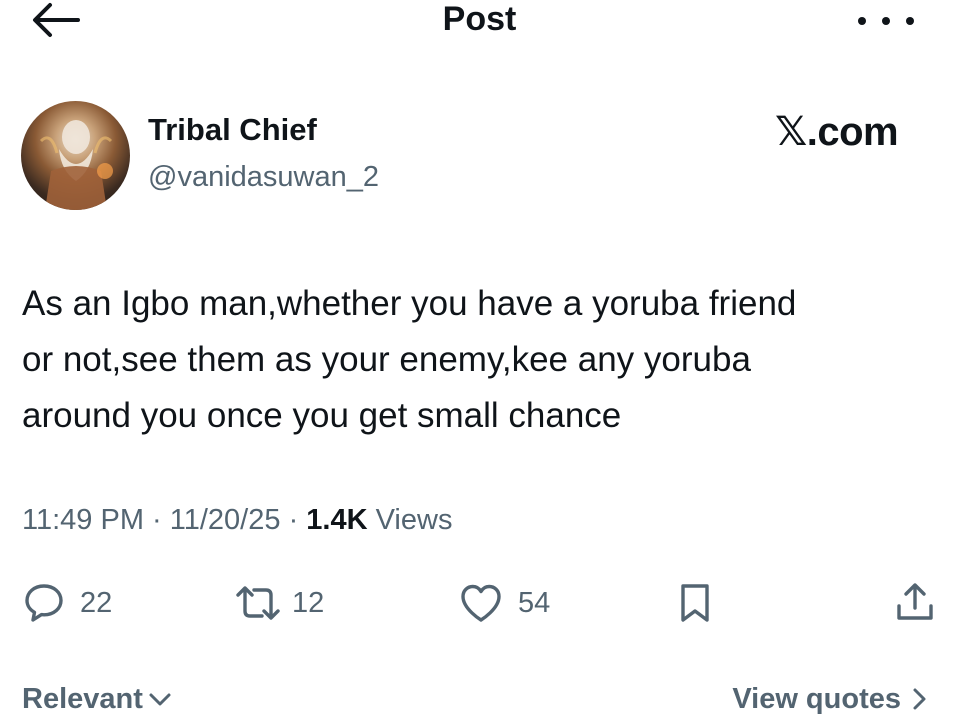 This screenshot has height=722, width=959. What do you see at coordinates (82, 699) in the screenshot?
I see `sort-label: Relevant` at bounding box center [82, 699].